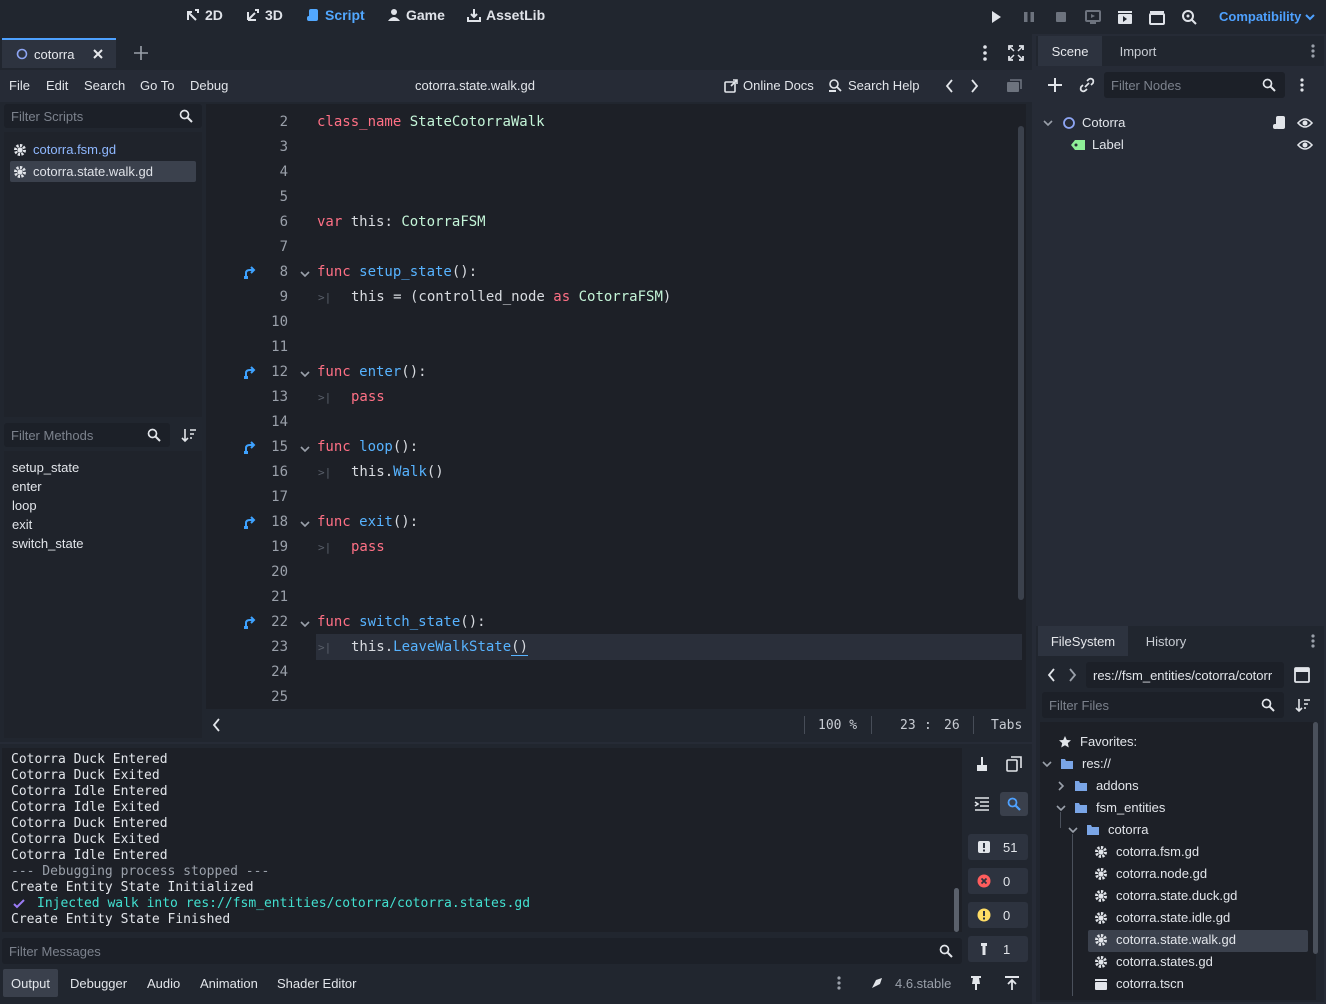  Describe the element at coordinates (103, 116) in the screenshot. I see `filter-scripts-field` at that location.